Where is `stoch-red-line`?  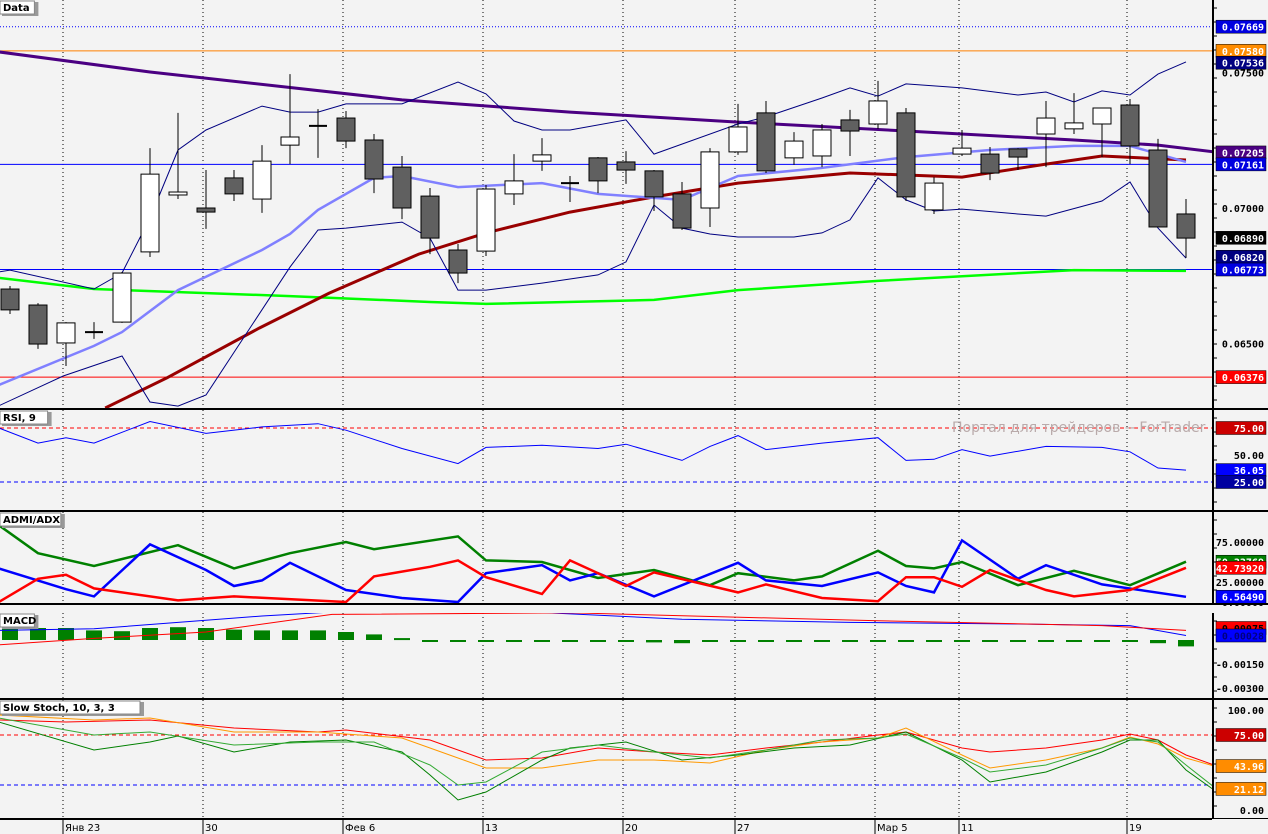
stoch-red-line is located at coordinates (606, 742).